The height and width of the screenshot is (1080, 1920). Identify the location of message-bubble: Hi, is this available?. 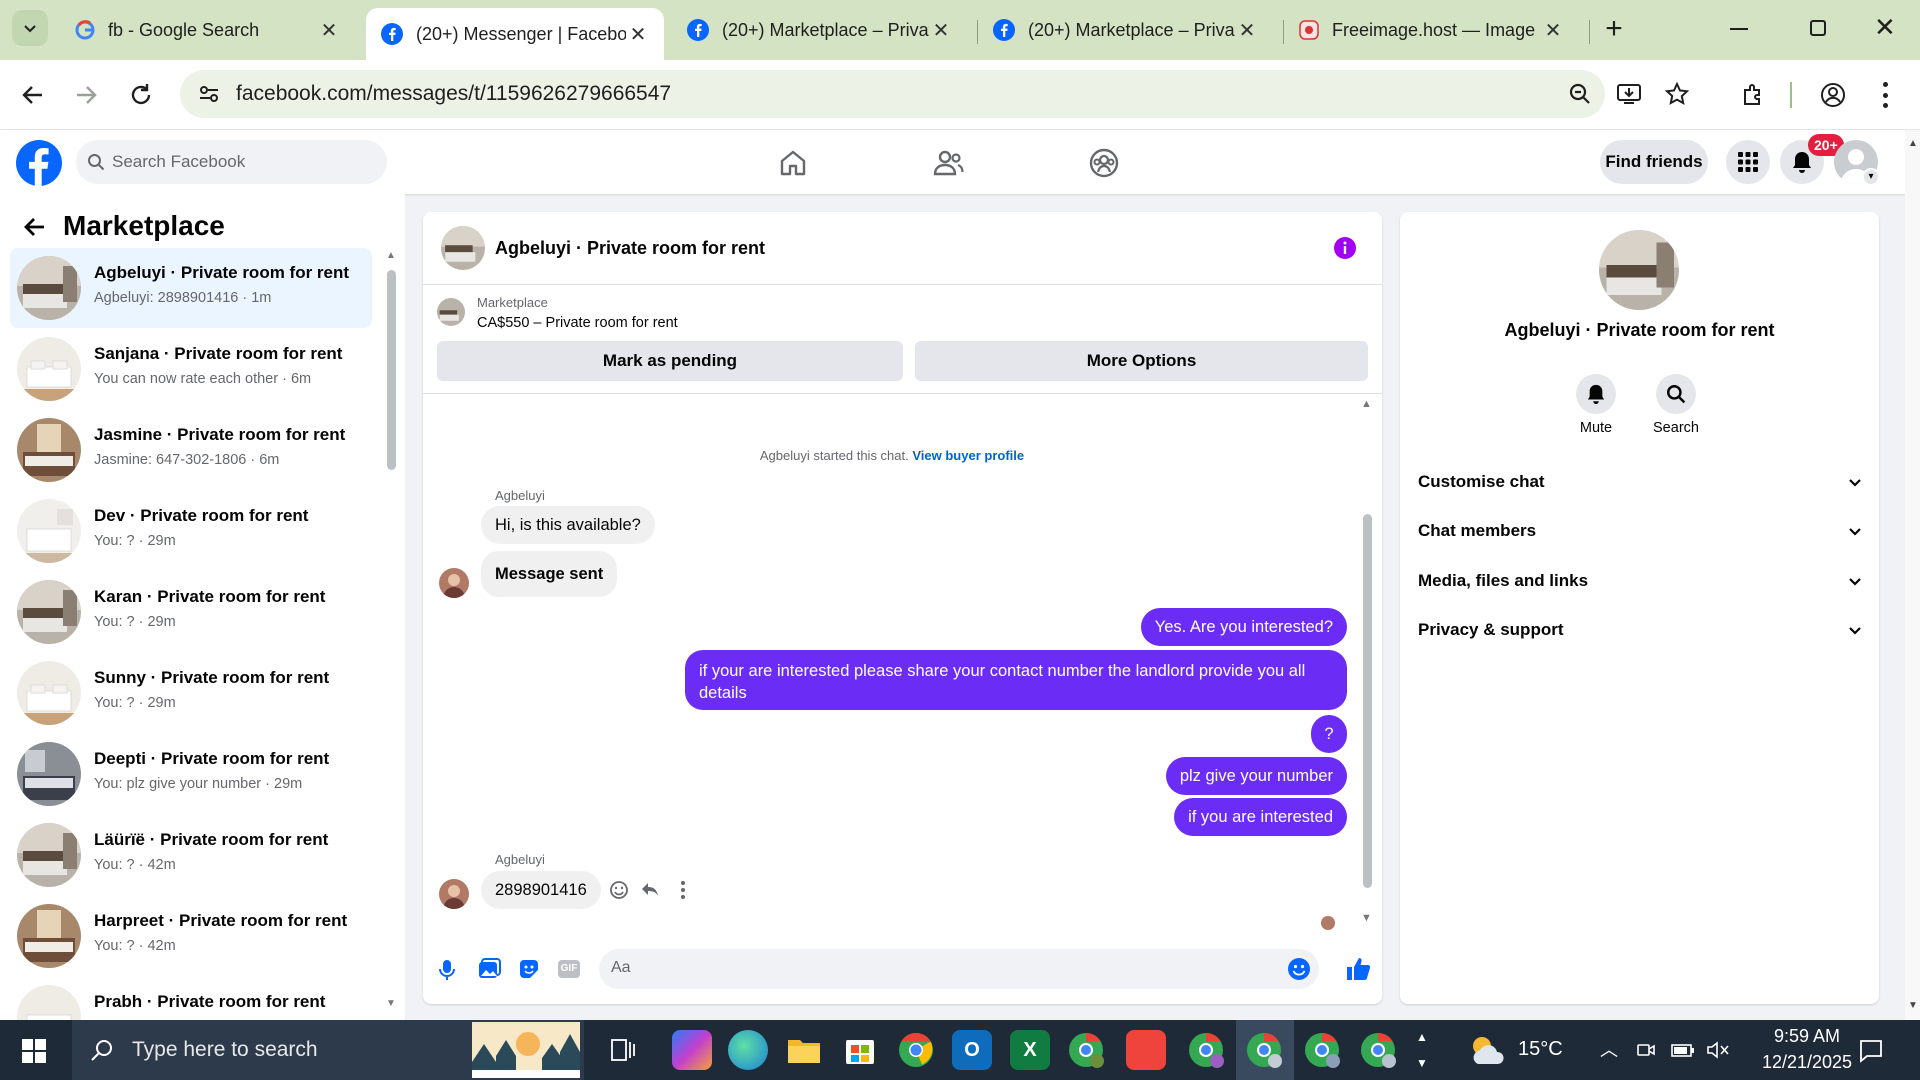
(568, 525).